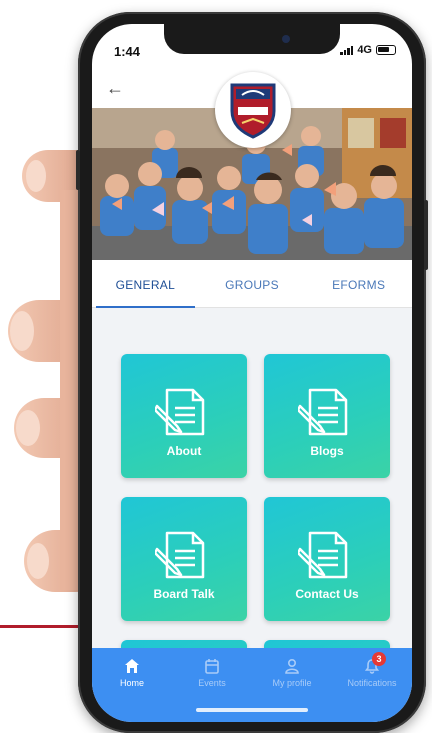 The width and height of the screenshot is (432, 733). What do you see at coordinates (184, 451) in the screenshot?
I see `tile-label: About` at bounding box center [184, 451].